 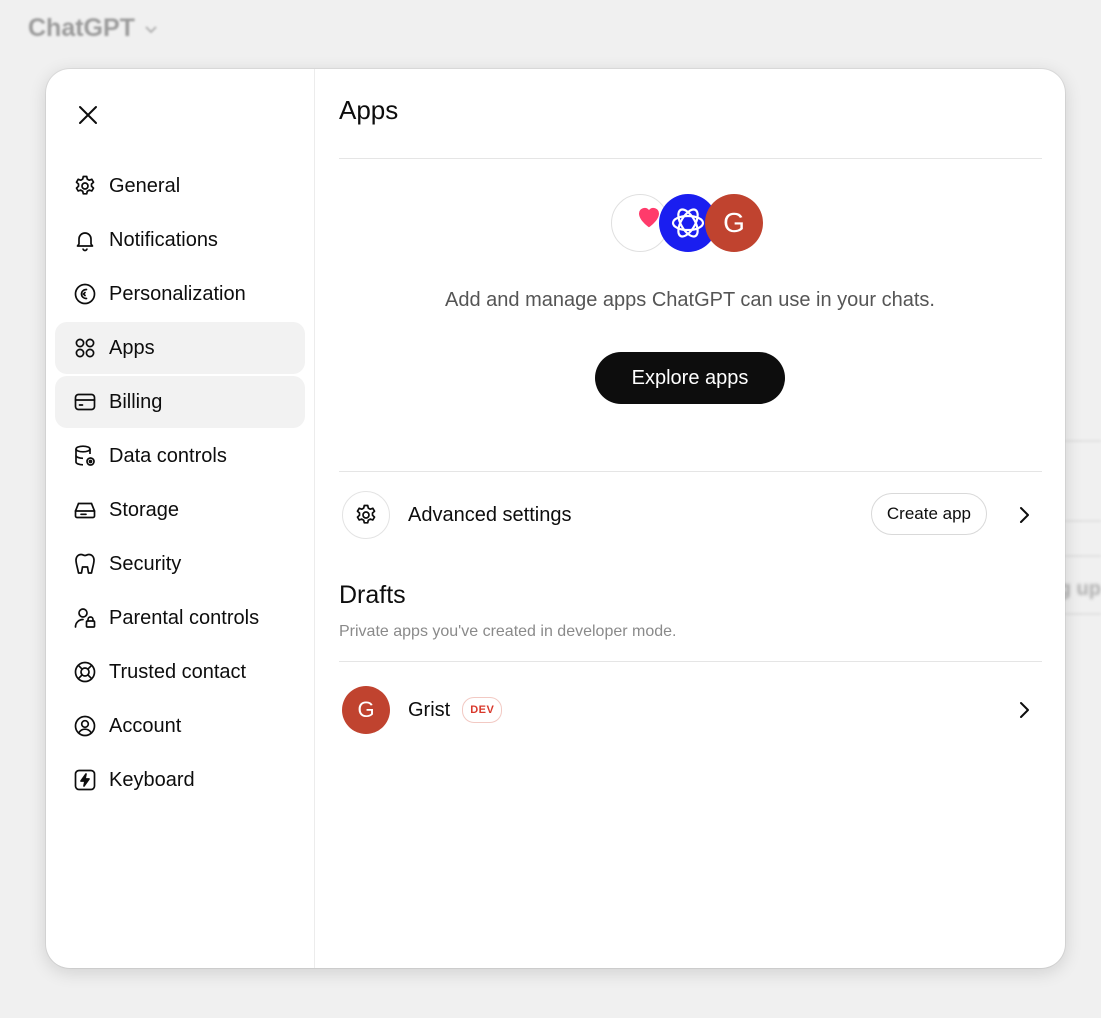 I want to click on page-title: Apps, so click(x=369, y=110).